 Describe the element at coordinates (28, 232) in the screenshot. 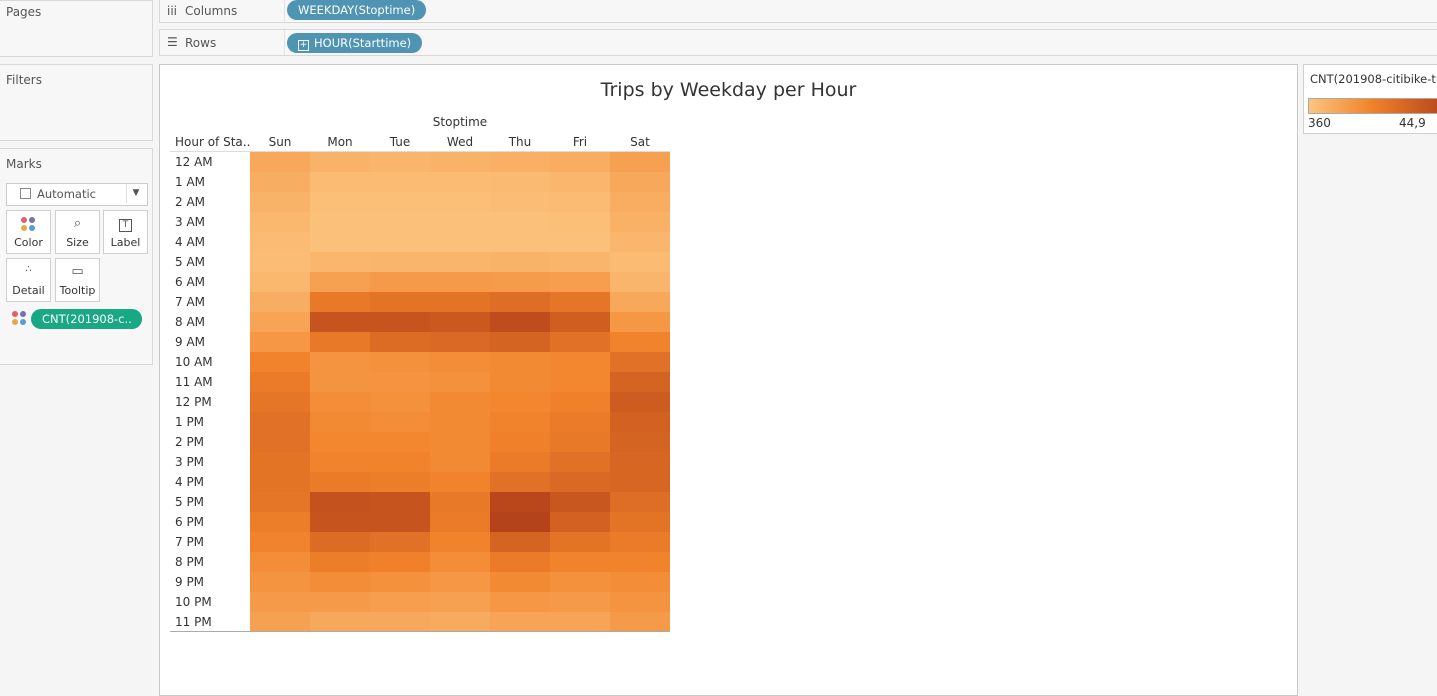

I see `color-button: Color` at that location.